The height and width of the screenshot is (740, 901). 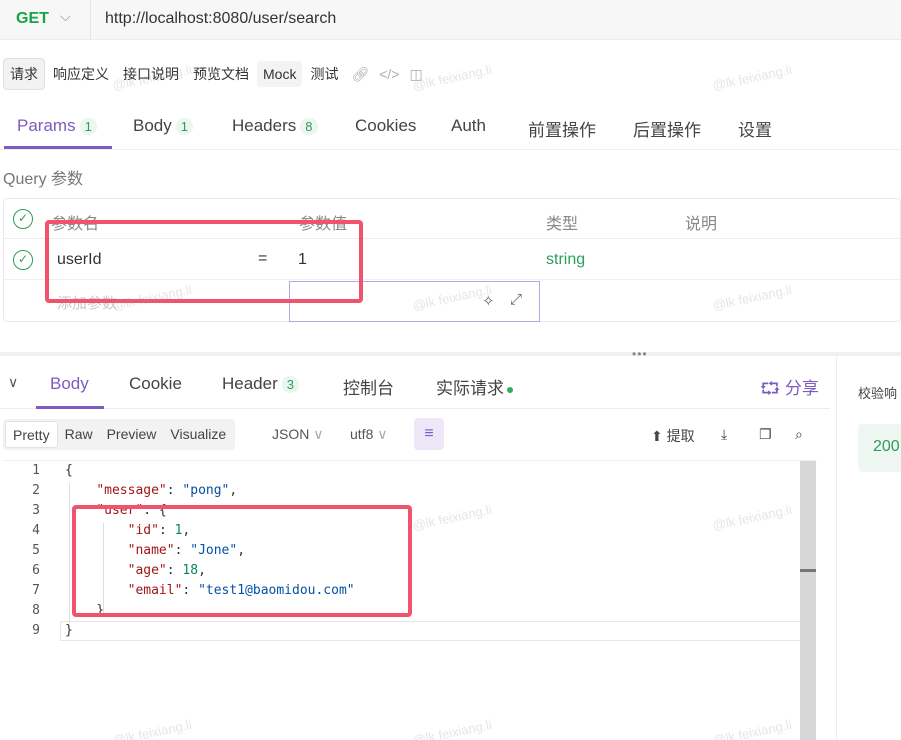 I want to click on tab-response-body: Body, so click(x=69, y=384).